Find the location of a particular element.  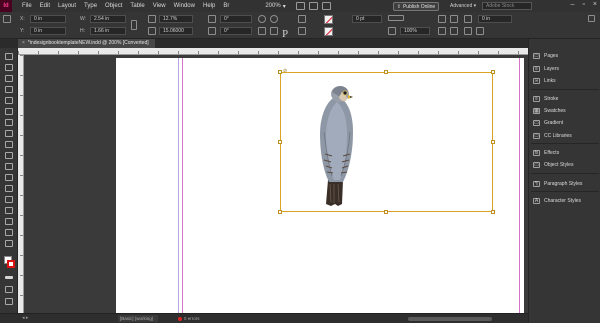

handle-bottom-right is located at coordinates (493, 212).